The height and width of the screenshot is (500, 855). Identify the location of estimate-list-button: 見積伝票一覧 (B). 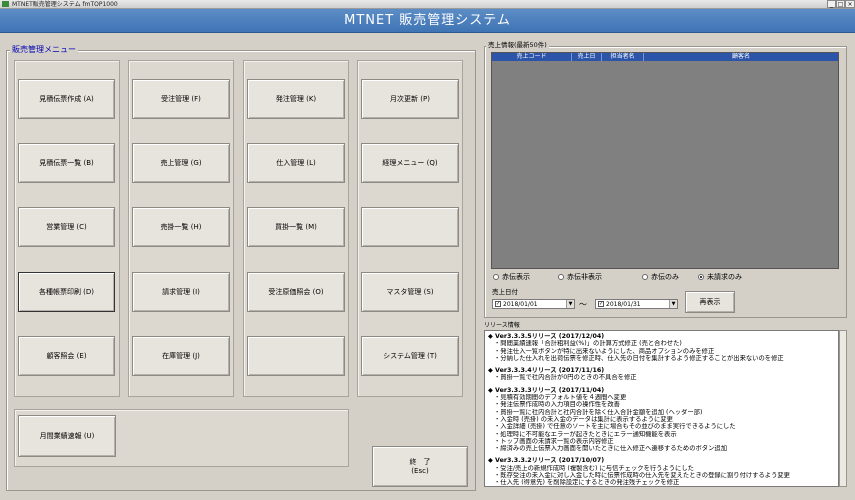
(66, 163).